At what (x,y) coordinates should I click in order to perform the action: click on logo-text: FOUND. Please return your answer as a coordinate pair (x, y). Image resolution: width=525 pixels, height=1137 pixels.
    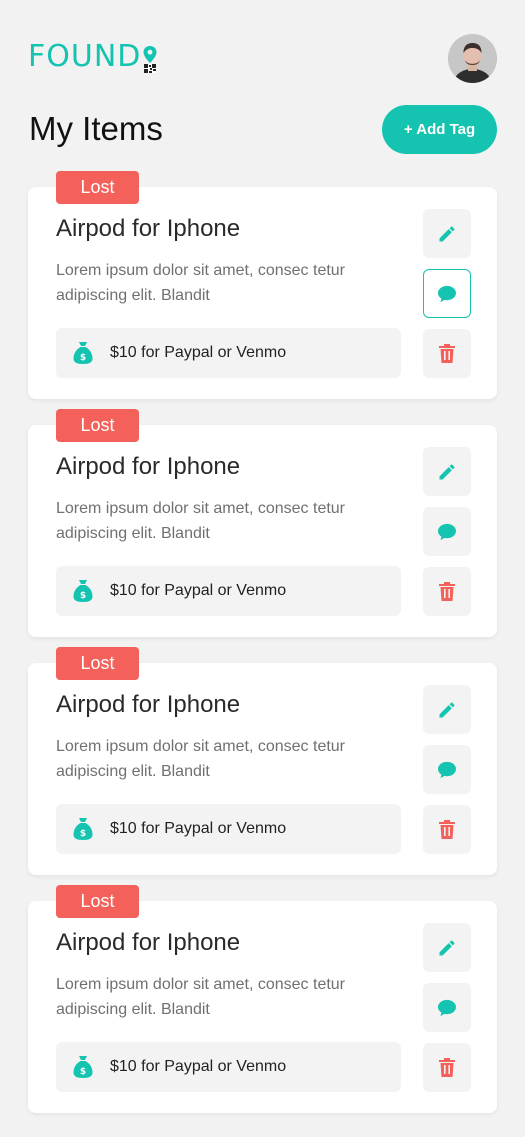
    Looking at the image, I should click on (85, 56).